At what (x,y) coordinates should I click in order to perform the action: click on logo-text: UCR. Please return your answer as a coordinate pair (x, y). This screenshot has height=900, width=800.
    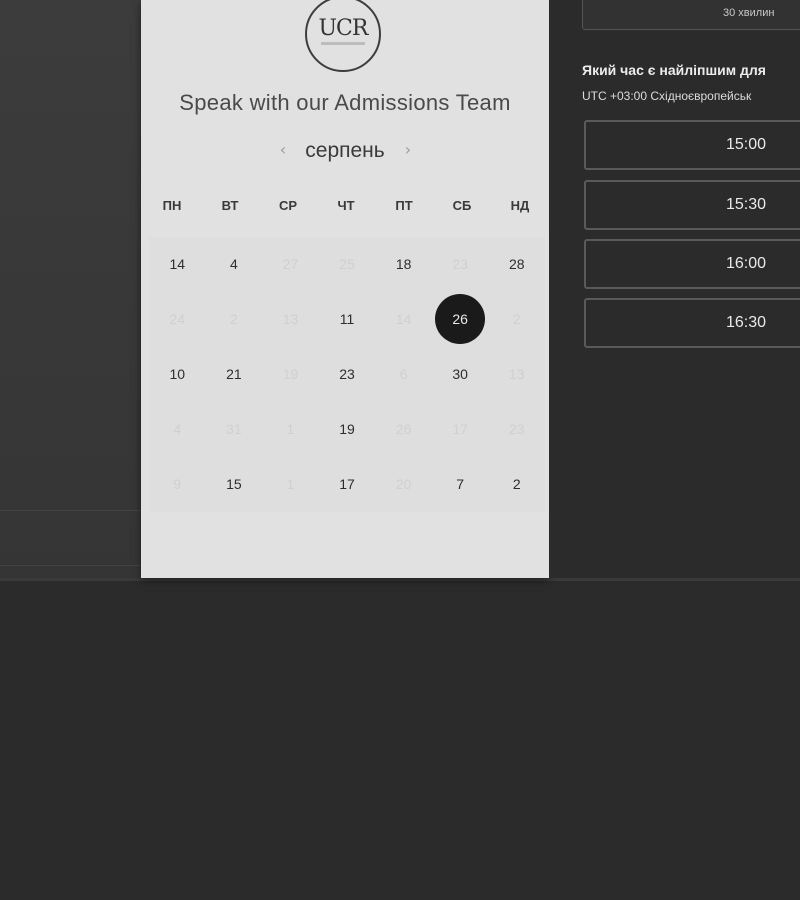
    Looking at the image, I should click on (343, 28).